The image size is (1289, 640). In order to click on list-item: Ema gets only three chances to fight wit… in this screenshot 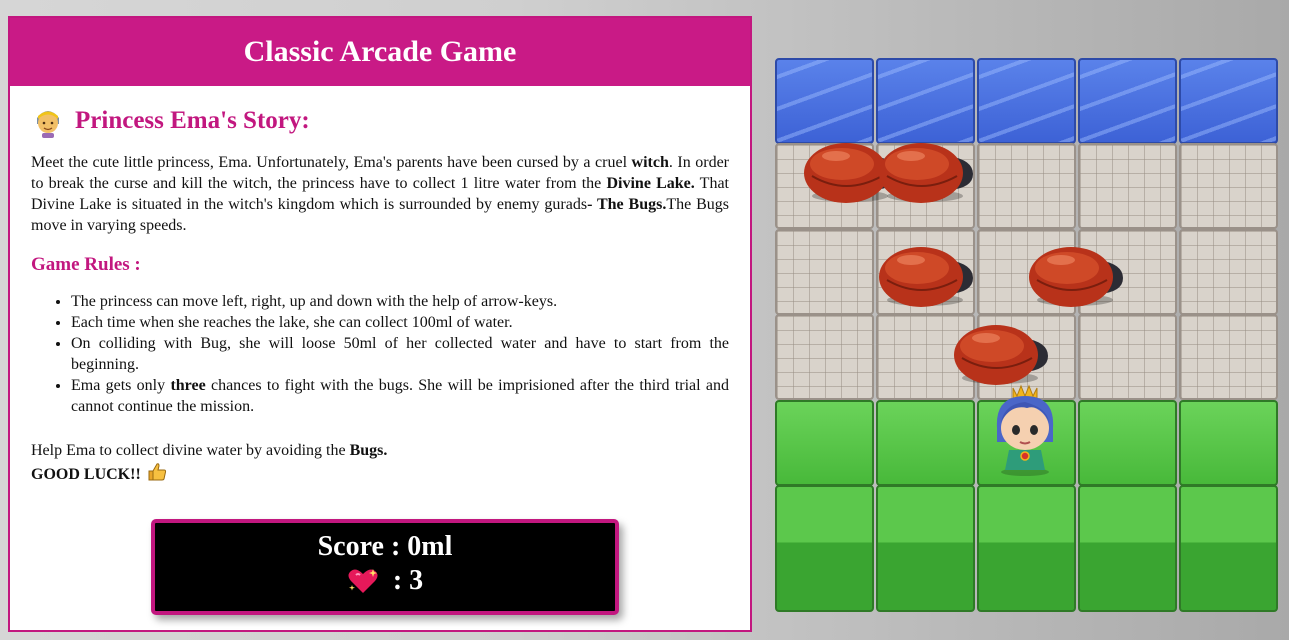, I will do `click(400, 396)`.